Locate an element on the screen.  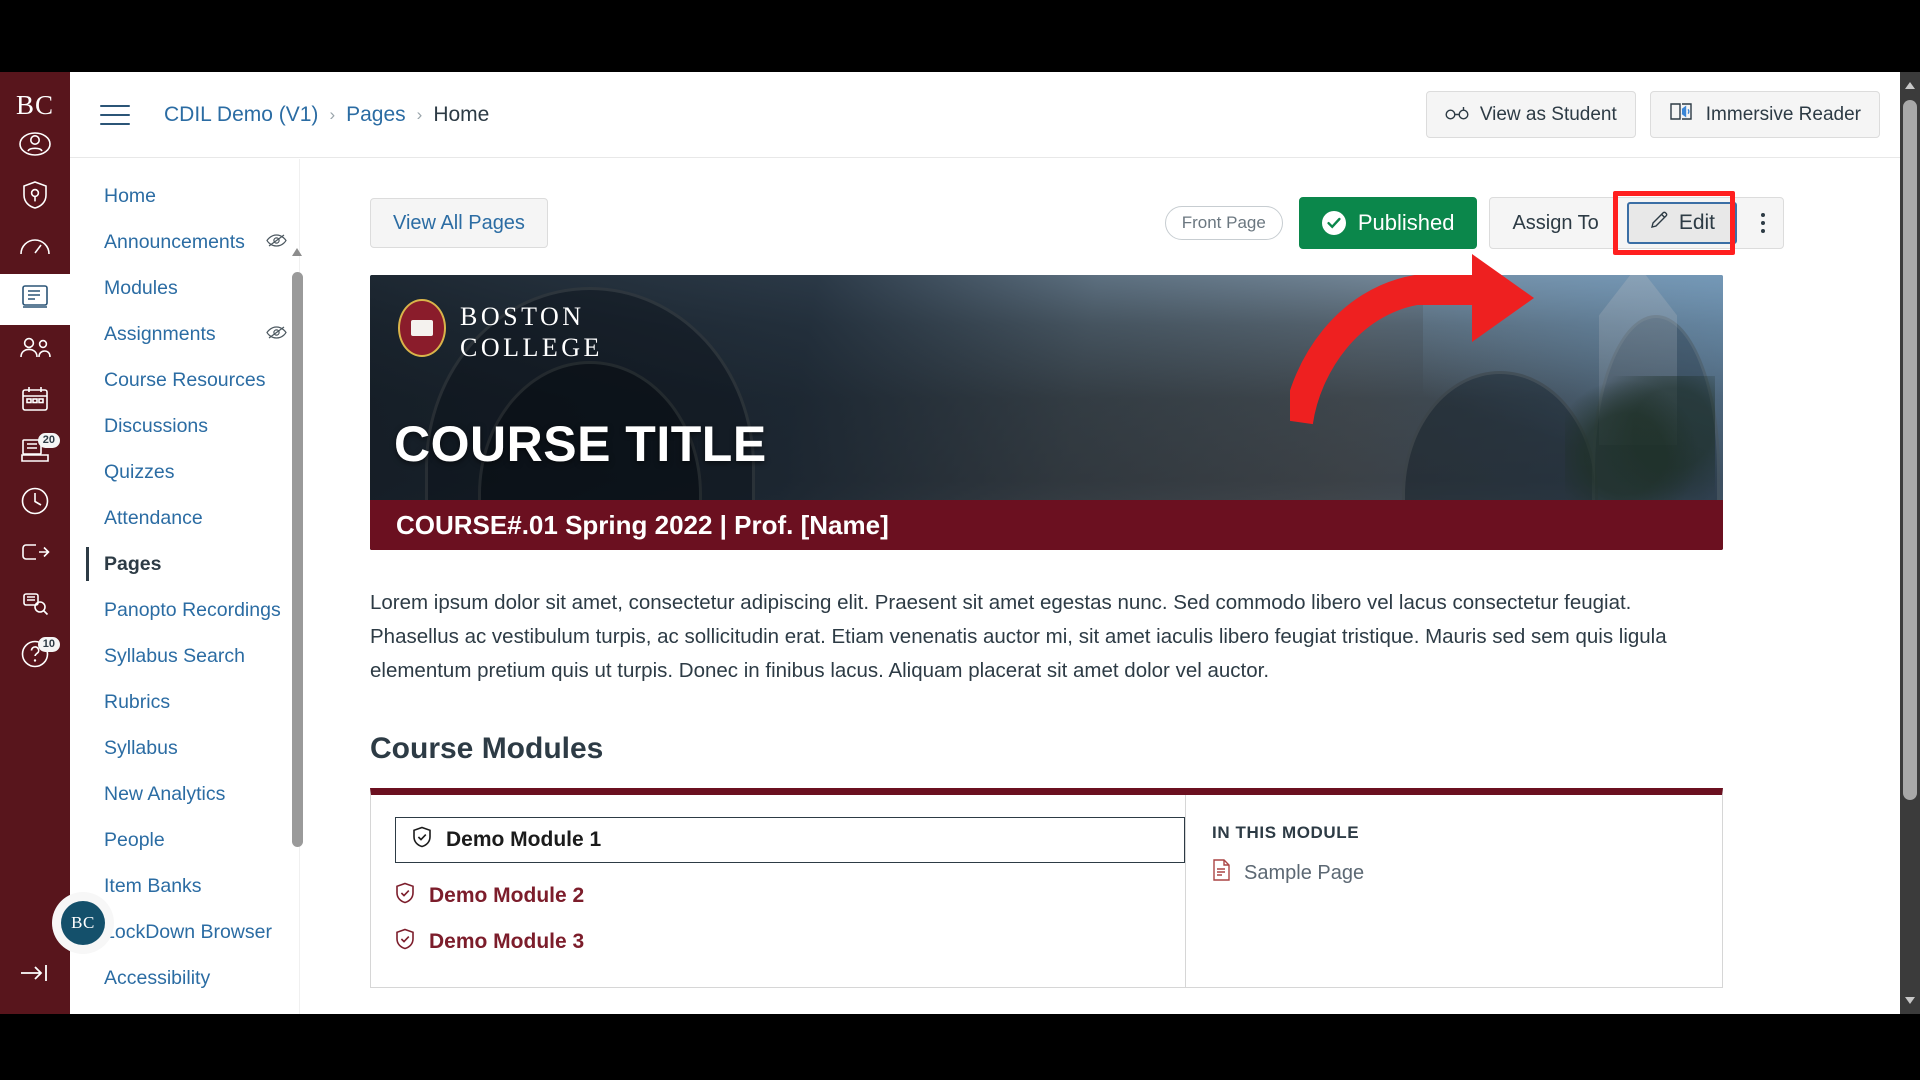
browser-scrollbar is located at coordinates (1910, 543).